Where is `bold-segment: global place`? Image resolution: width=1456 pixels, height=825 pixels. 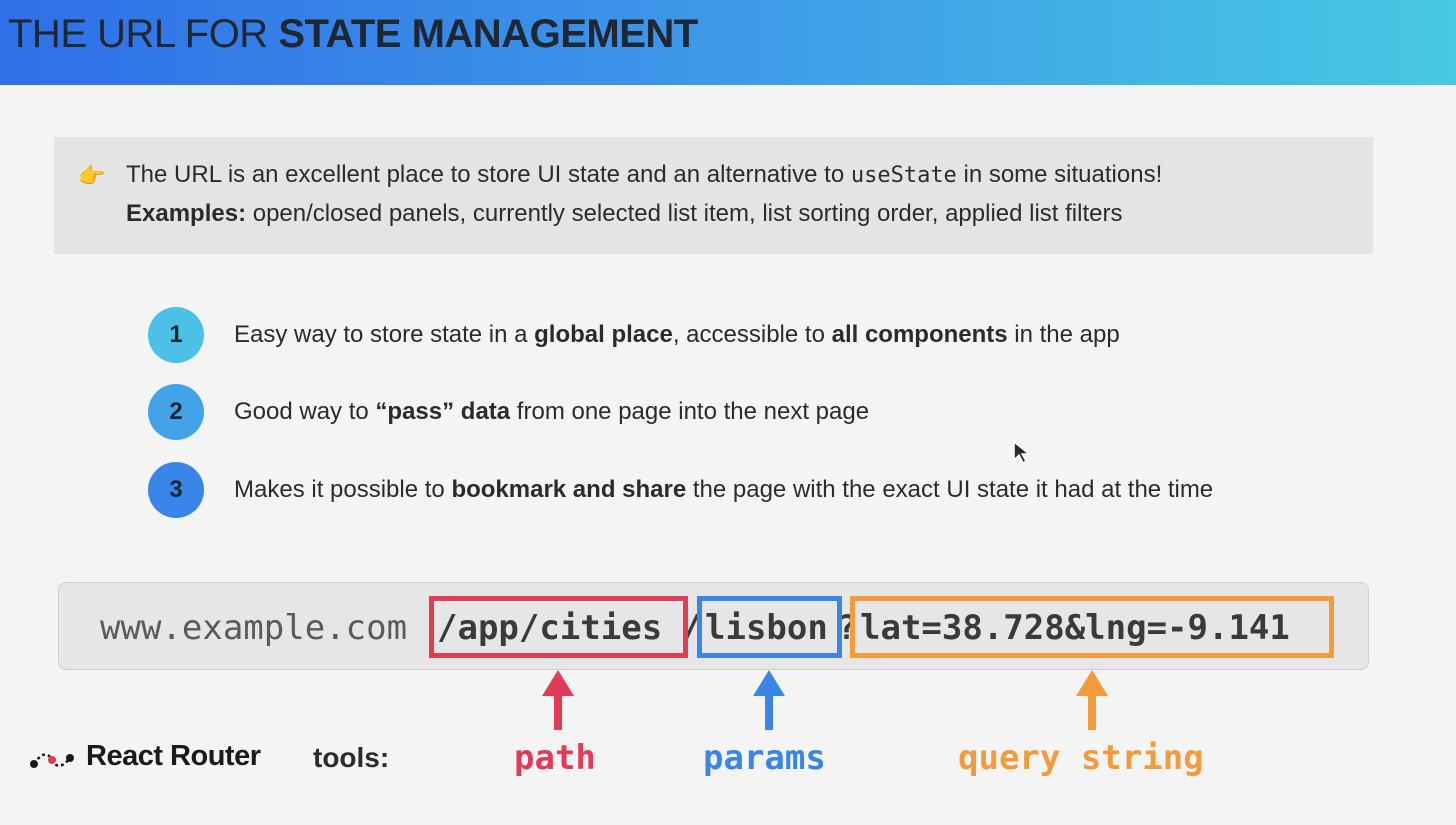
bold-segment: global place is located at coordinates (603, 334).